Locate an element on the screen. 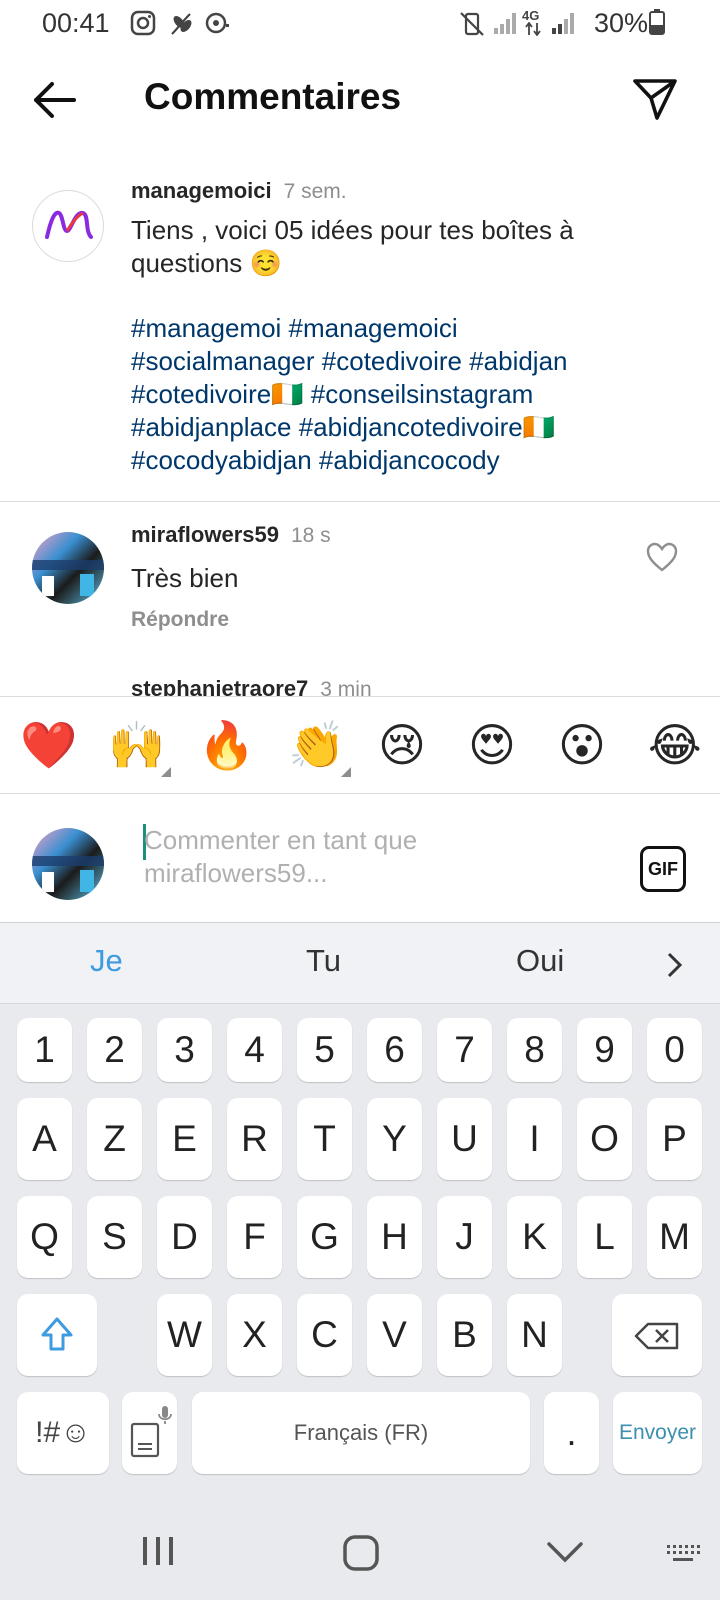  emoji-clap: 👏 is located at coordinates (316, 745).